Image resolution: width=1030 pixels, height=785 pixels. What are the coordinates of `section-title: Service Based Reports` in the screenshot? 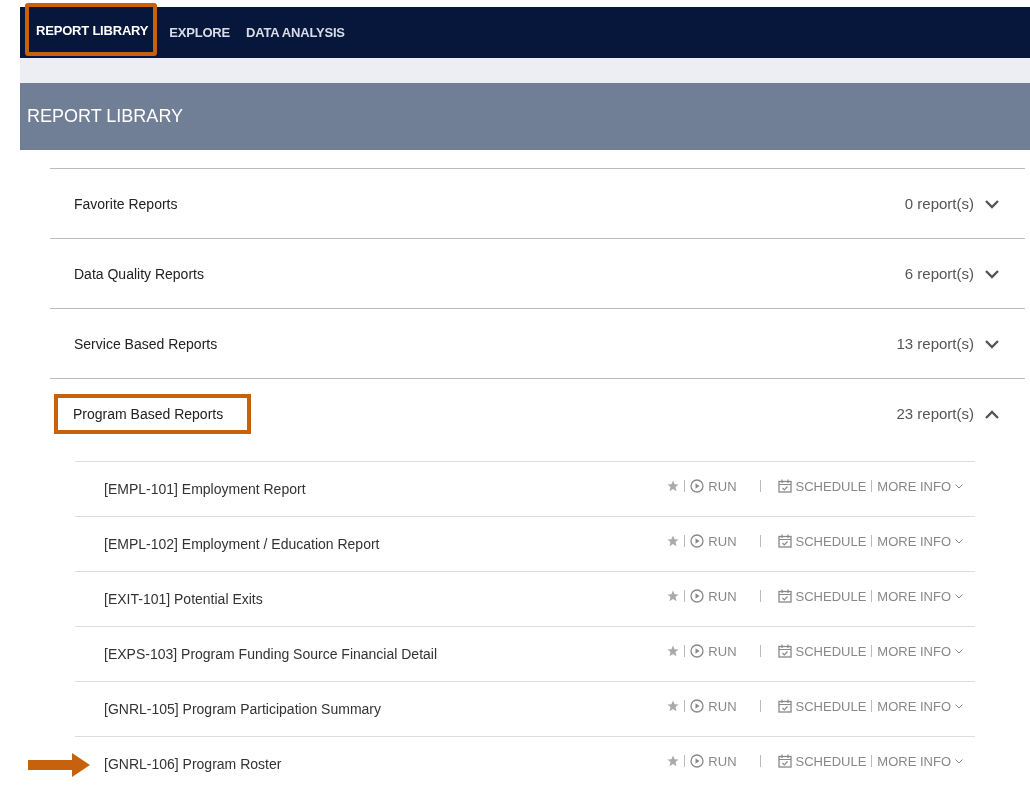 It's located at (146, 343).